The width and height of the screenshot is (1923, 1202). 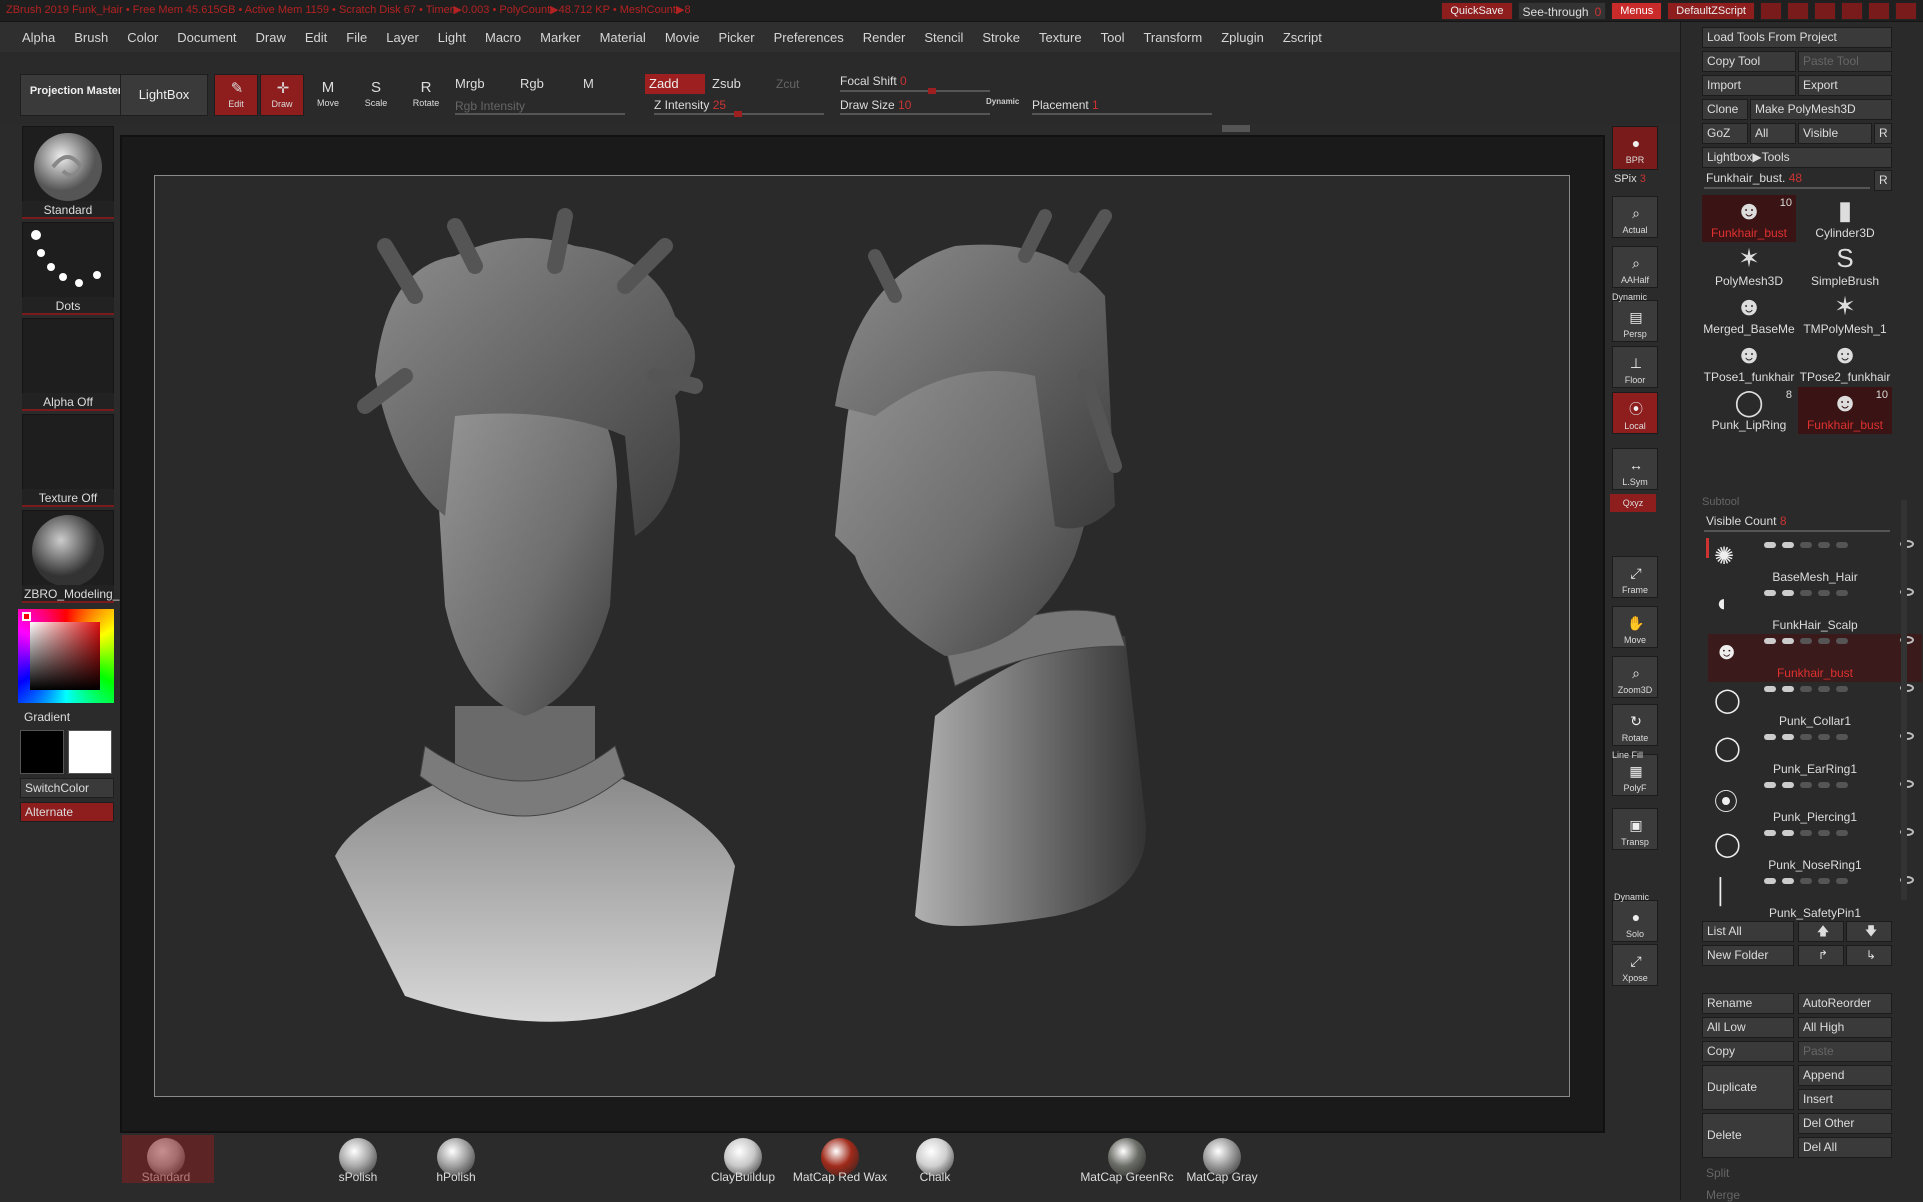 I want to click on goz-button: GoZ, so click(x=1725, y=133).